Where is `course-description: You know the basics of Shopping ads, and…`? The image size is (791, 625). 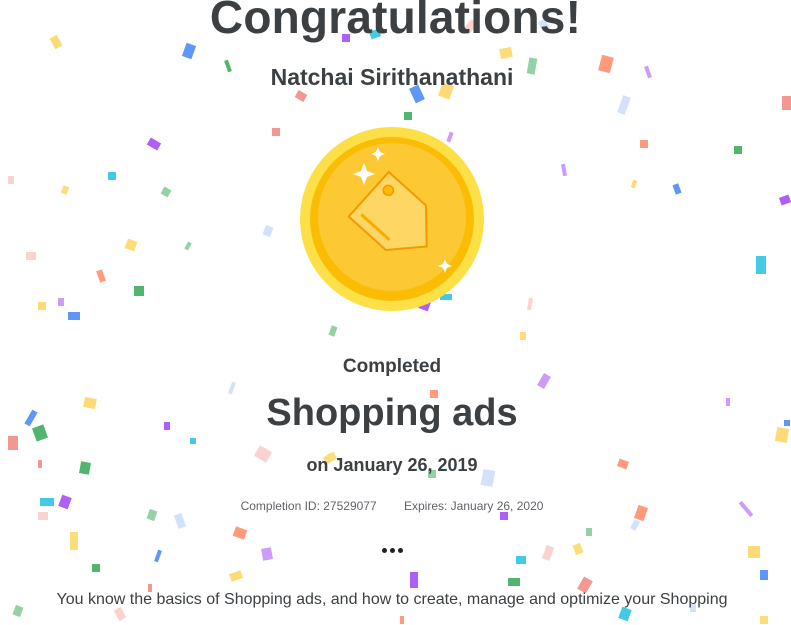
course-description: You know the basics of Shopping ads, and… is located at coordinates (392, 599).